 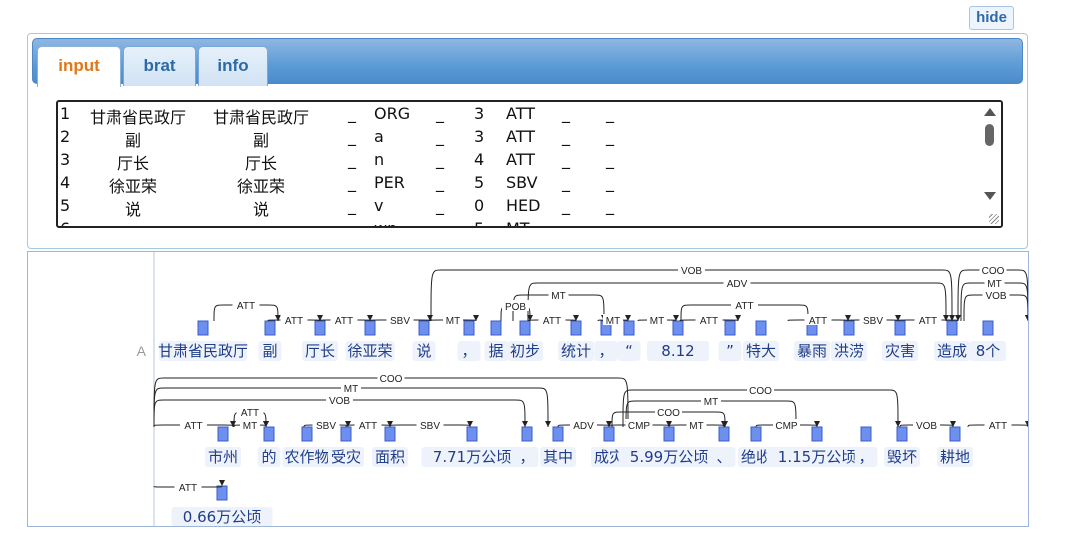 What do you see at coordinates (472, 457) in the screenshot?
I see `token-word: 7.71万公顷` at bounding box center [472, 457].